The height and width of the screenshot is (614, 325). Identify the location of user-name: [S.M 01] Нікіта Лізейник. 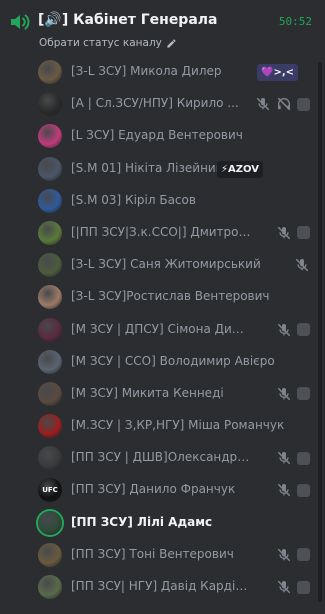
(147, 167).